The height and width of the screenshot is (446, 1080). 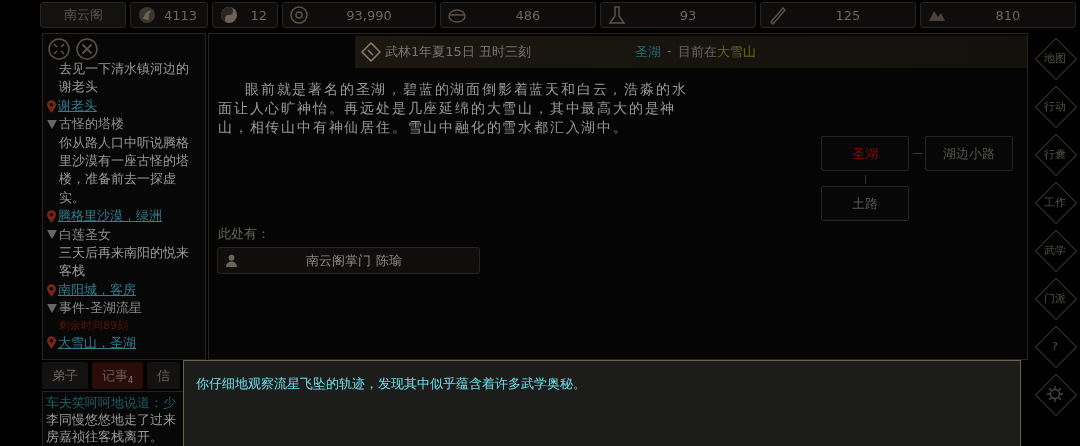 What do you see at coordinates (124, 170) in the screenshot?
I see `quest-description: 你从路人口中听说腾格里沙漠有一座古怪的塔楼，准备前去一探虚实。` at bounding box center [124, 170].